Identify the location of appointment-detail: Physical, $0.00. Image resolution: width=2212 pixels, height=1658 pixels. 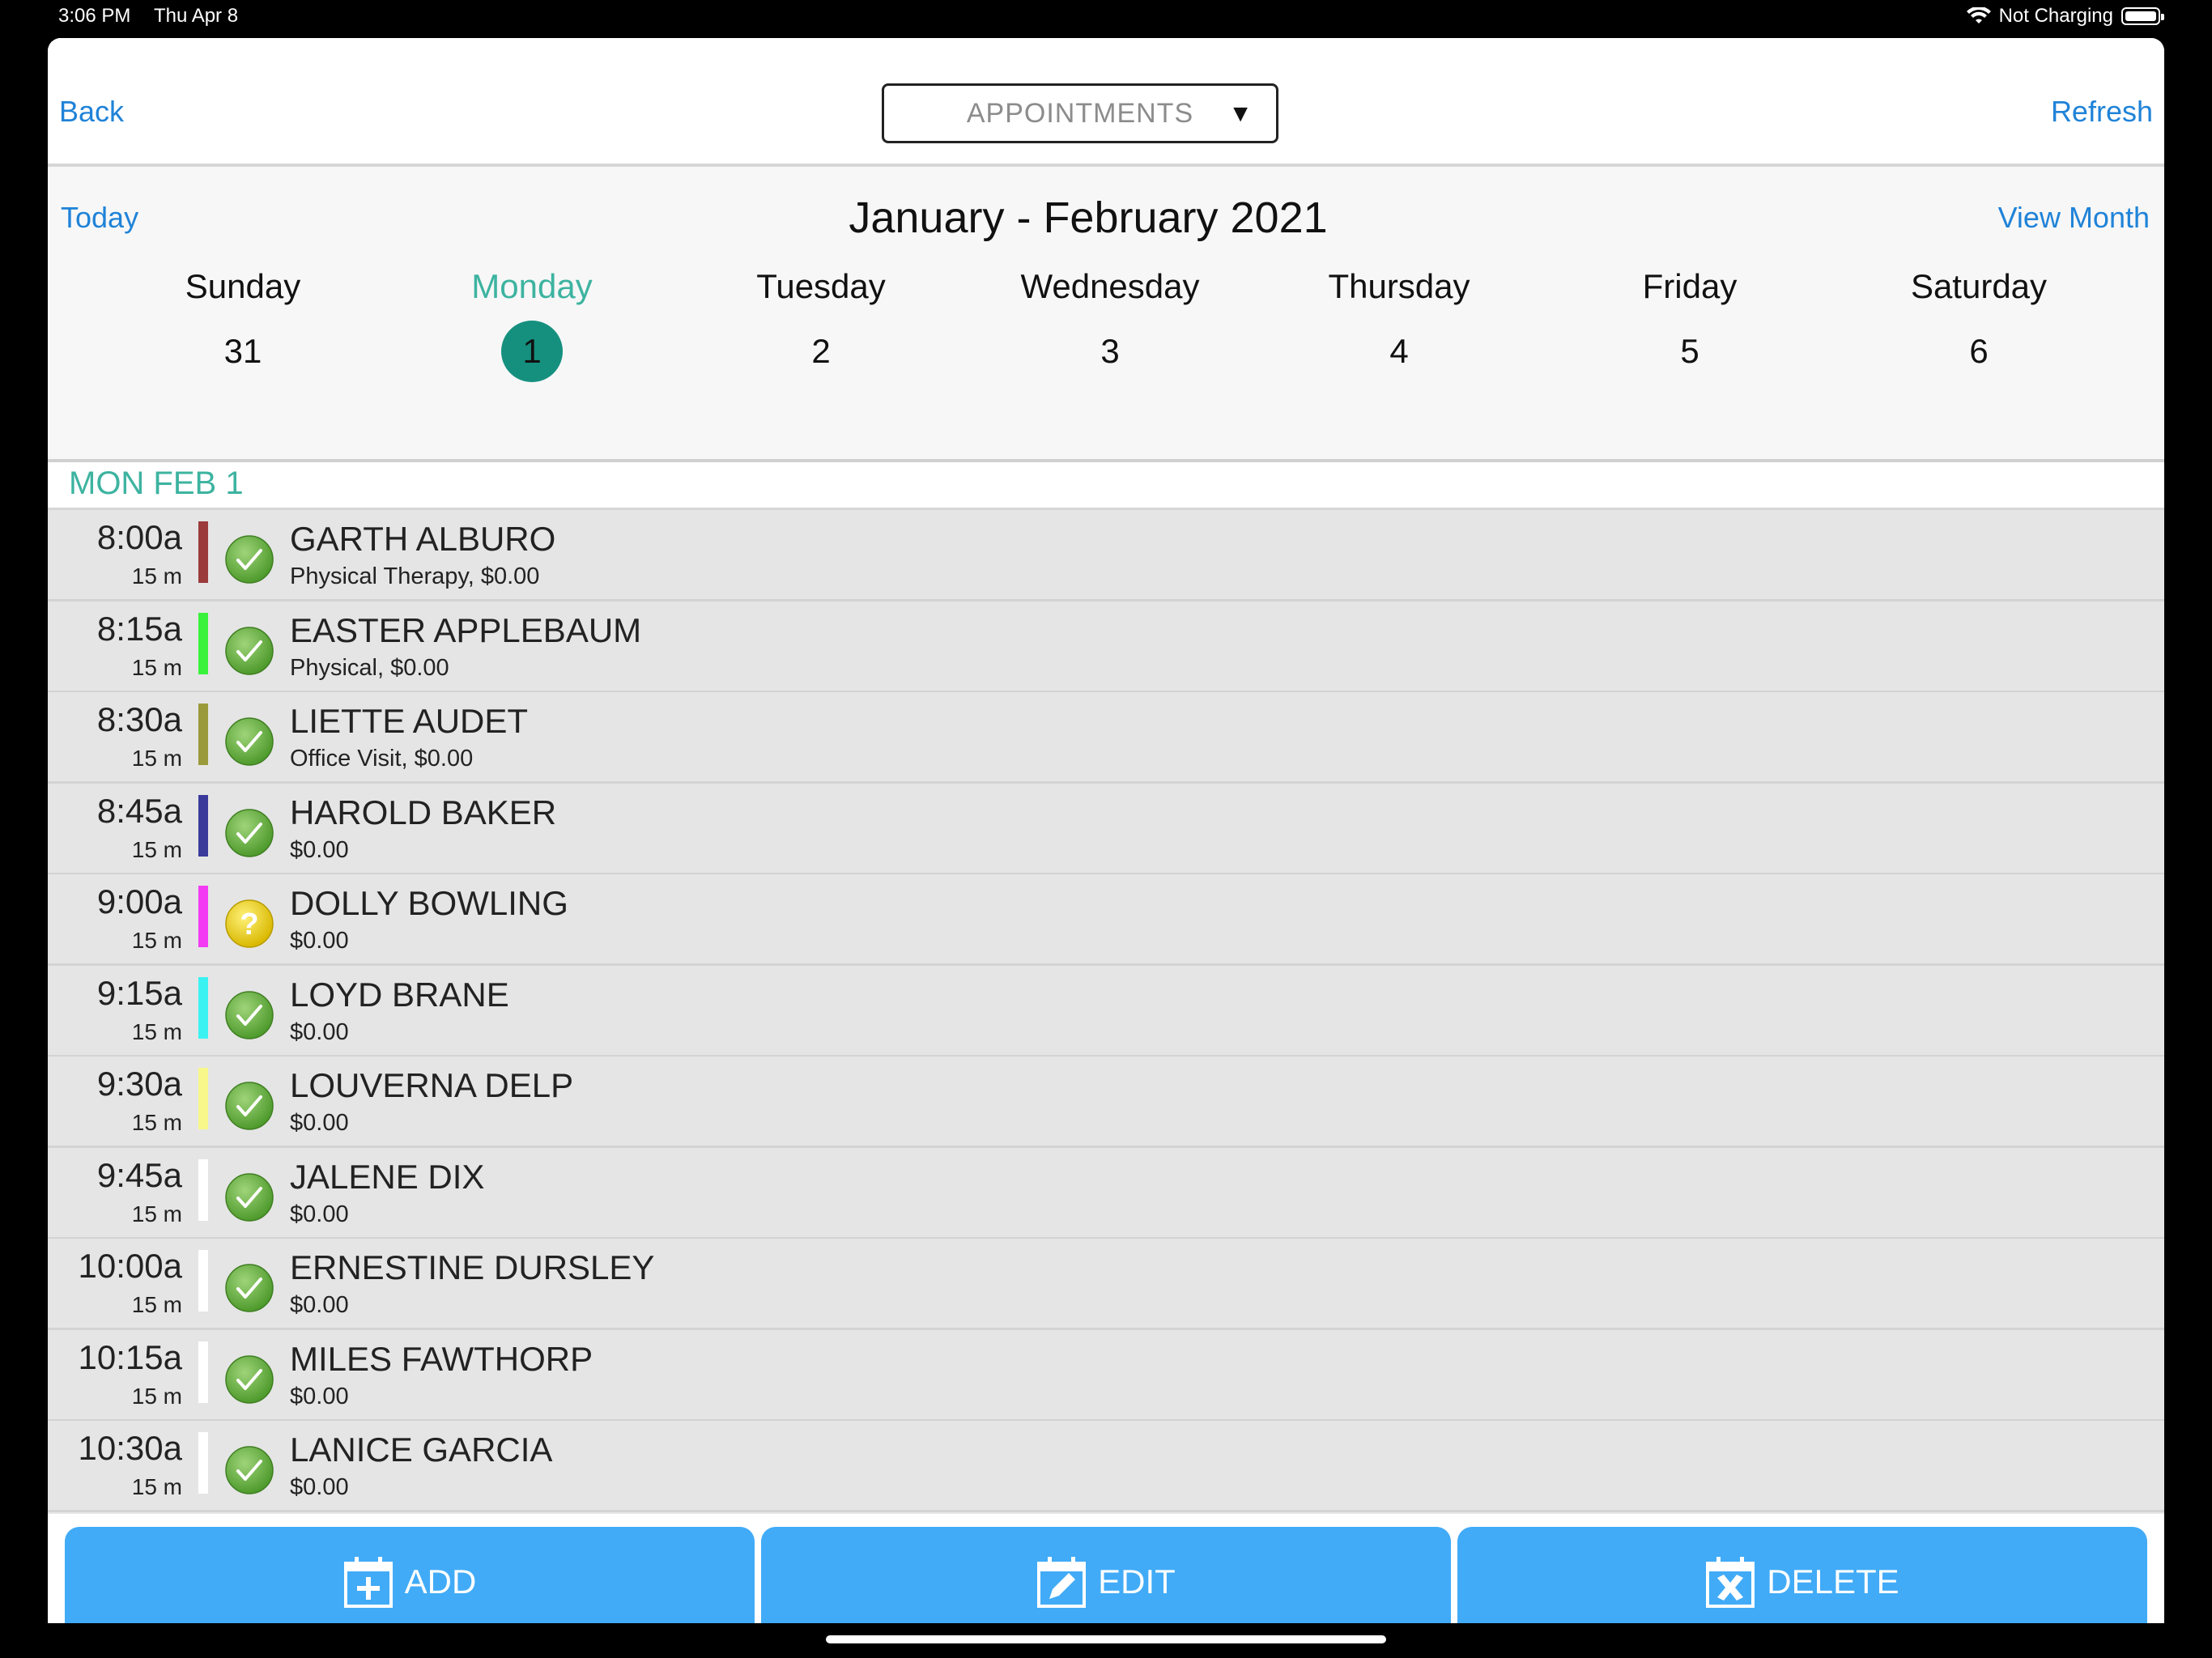
(370, 667).